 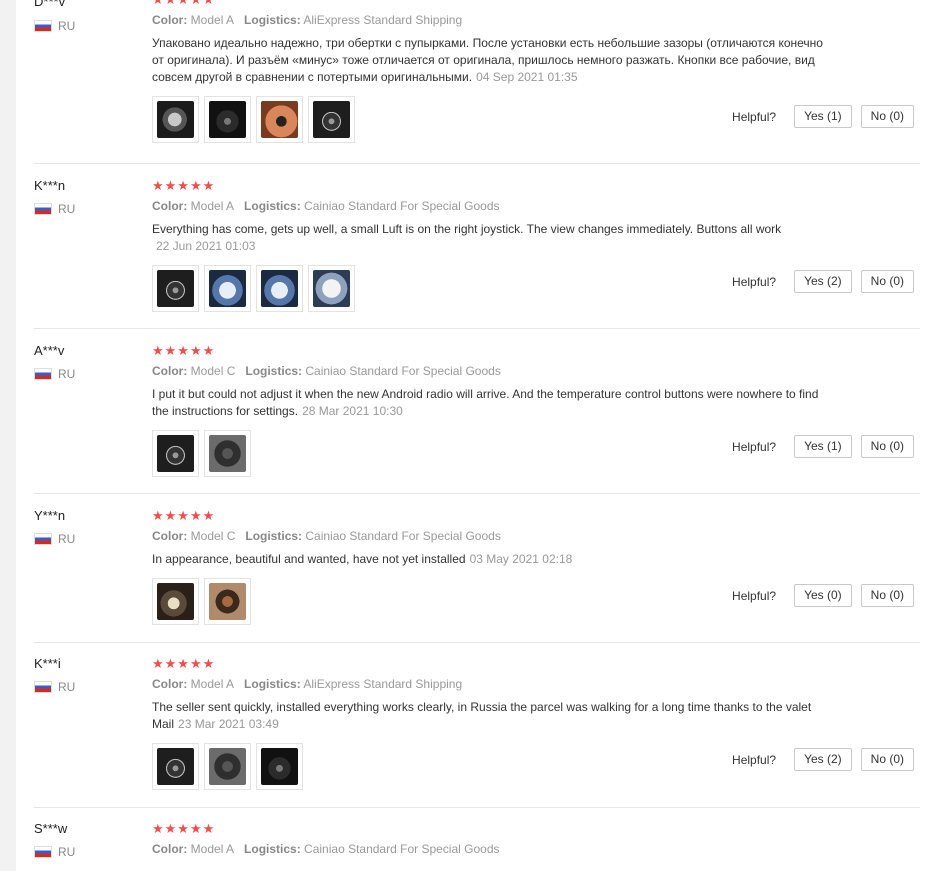 I want to click on review-username: A***v, so click(x=49, y=350).